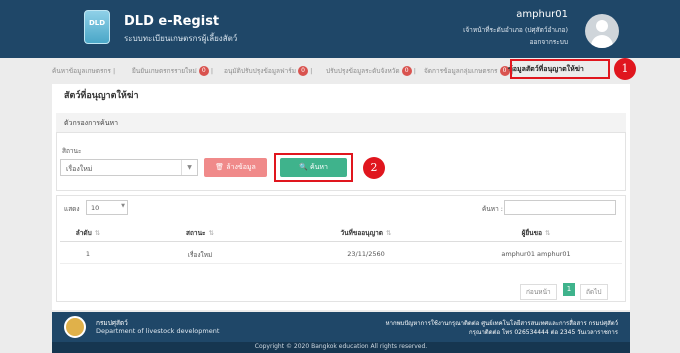  Describe the element at coordinates (492, 209) in the screenshot. I see `table-search-label: ค้นหา :` at that location.